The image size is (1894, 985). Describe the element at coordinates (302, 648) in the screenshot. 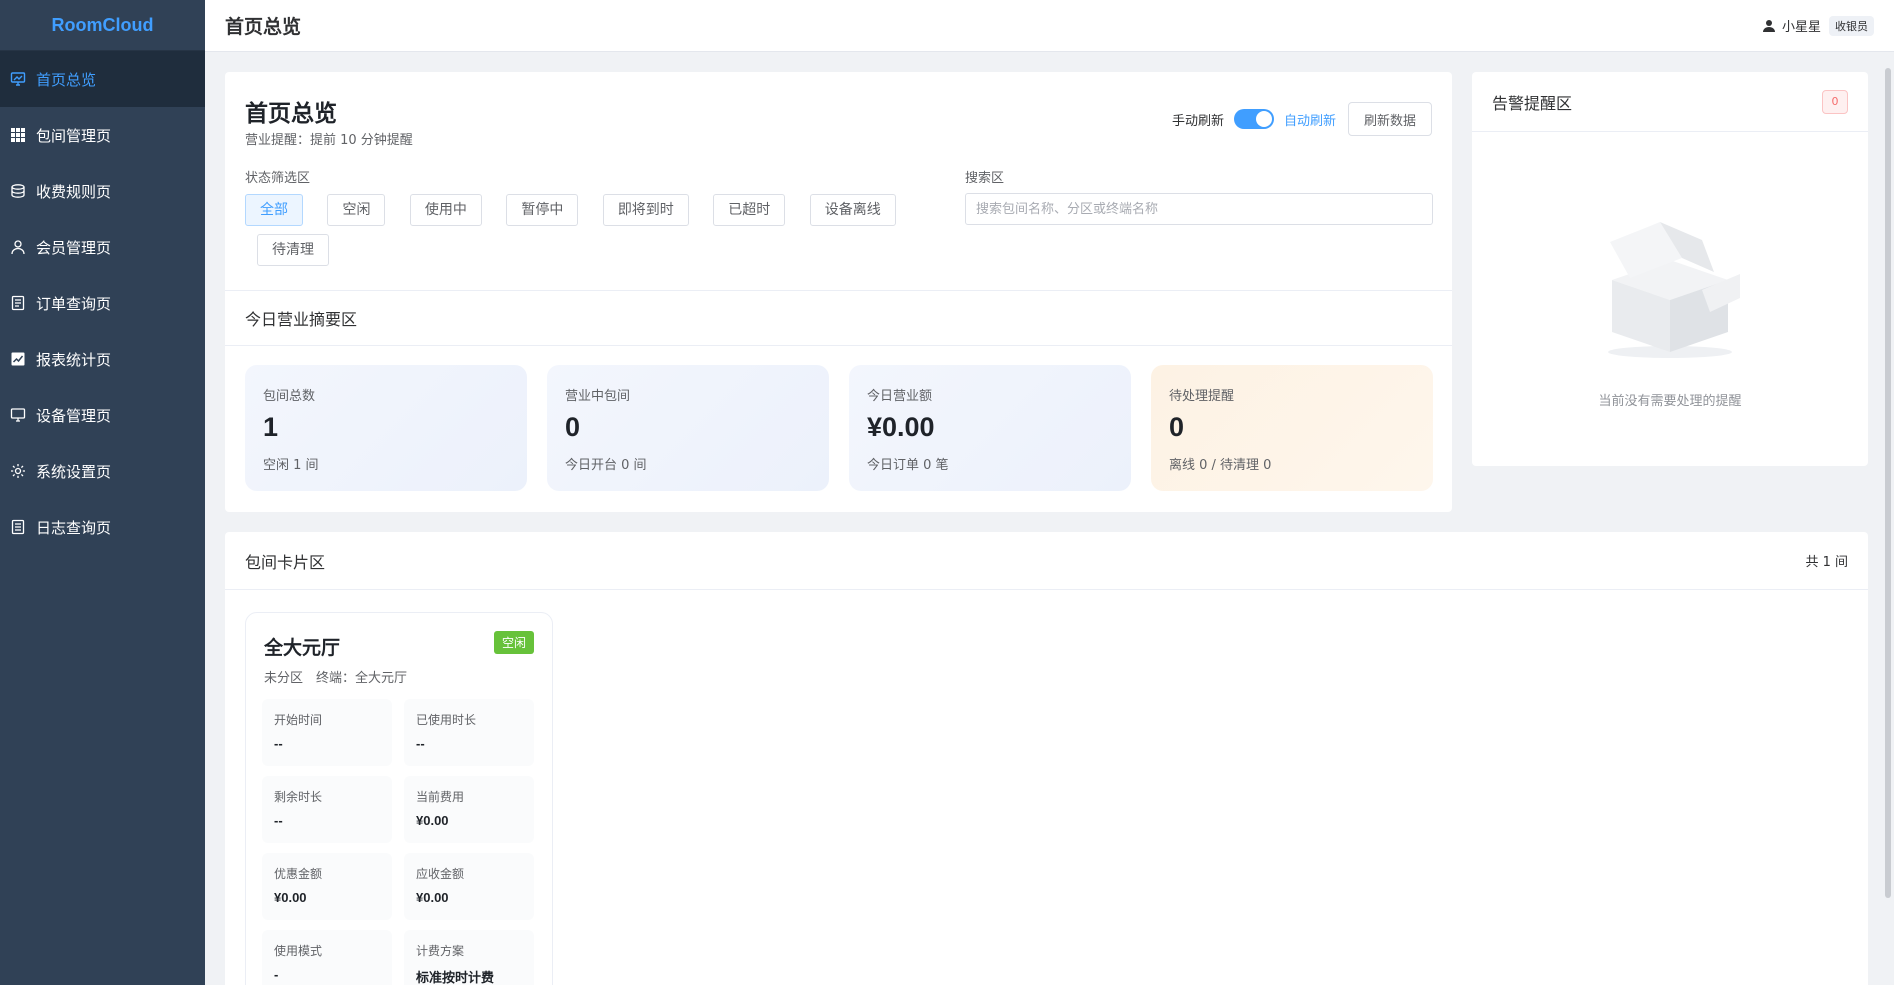

I see `room-name: 全大元厅` at that location.